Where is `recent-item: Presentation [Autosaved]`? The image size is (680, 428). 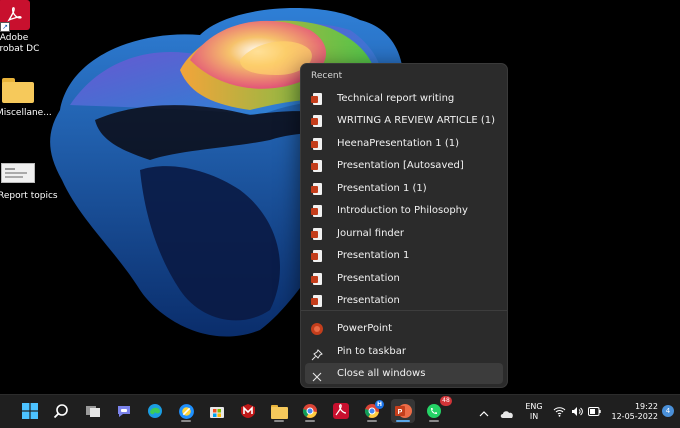
recent-item: Presentation [Autosaved] is located at coordinates (404, 165).